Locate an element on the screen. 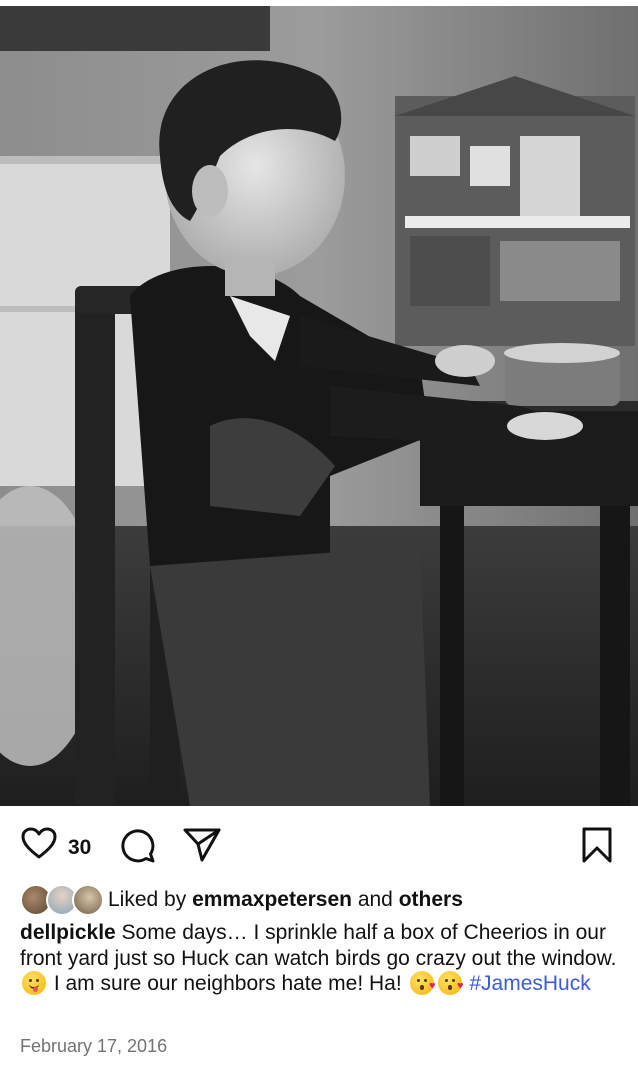 This screenshot has width=638, height=1080. save-button is located at coordinates (597, 845).